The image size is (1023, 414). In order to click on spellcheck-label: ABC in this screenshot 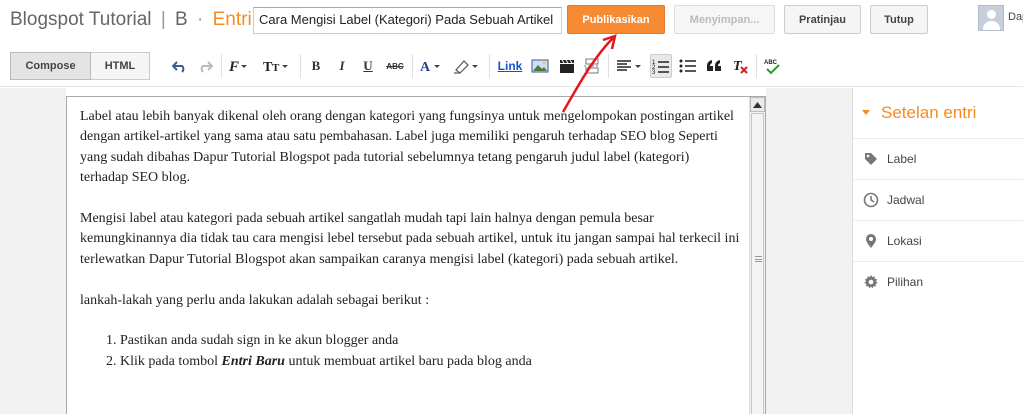, I will do `click(771, 63)`.